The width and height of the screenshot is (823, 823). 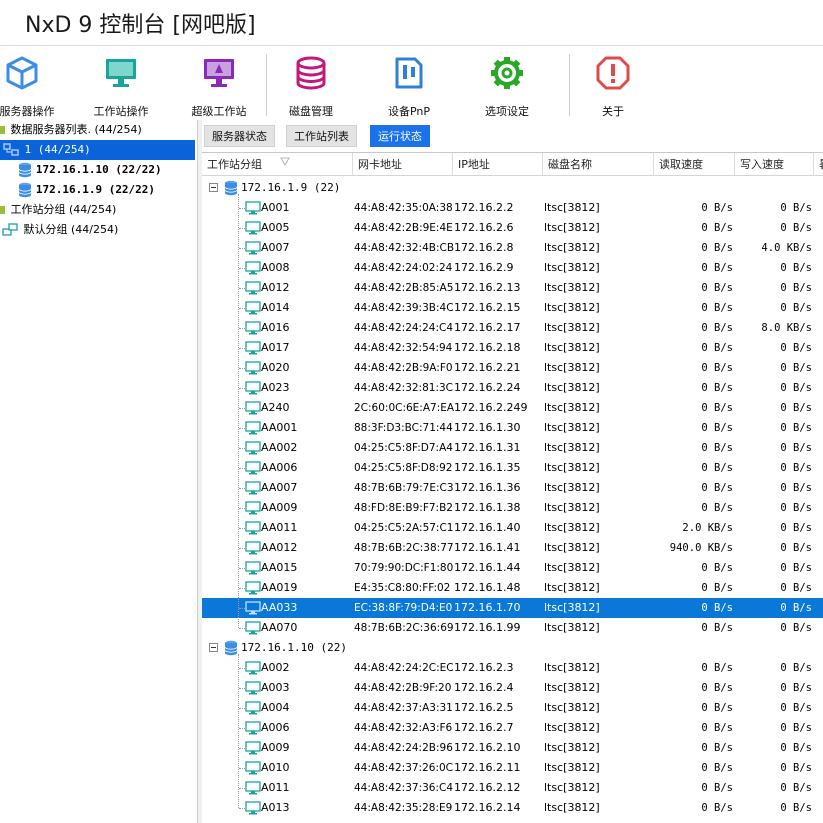 What do you see at coordinates (404, 308) in the screenshot?
I see `cell-mac: 44:A8:42:39:3B:4C` at bounding box center [404, 308].